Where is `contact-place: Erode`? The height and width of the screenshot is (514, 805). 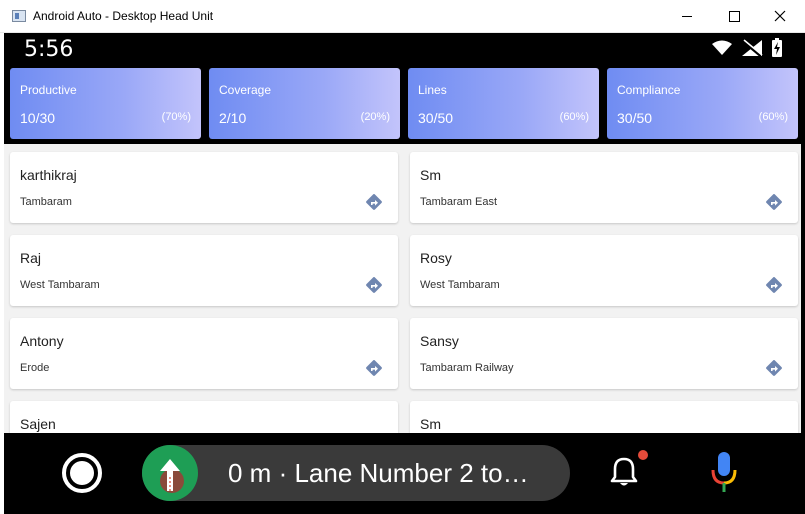 contact-place: Erode is located at coordinates (35, 368).